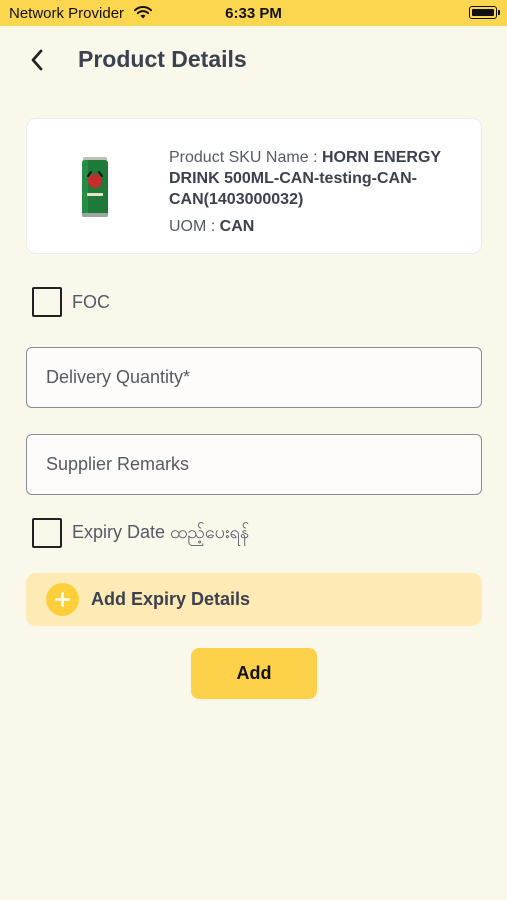 The width and height of the screenshot is (507, 900). I want to click on back-button, so click(37, 60).